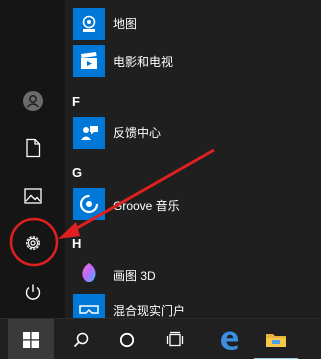  I want to click on power-button, so click(33, 292).